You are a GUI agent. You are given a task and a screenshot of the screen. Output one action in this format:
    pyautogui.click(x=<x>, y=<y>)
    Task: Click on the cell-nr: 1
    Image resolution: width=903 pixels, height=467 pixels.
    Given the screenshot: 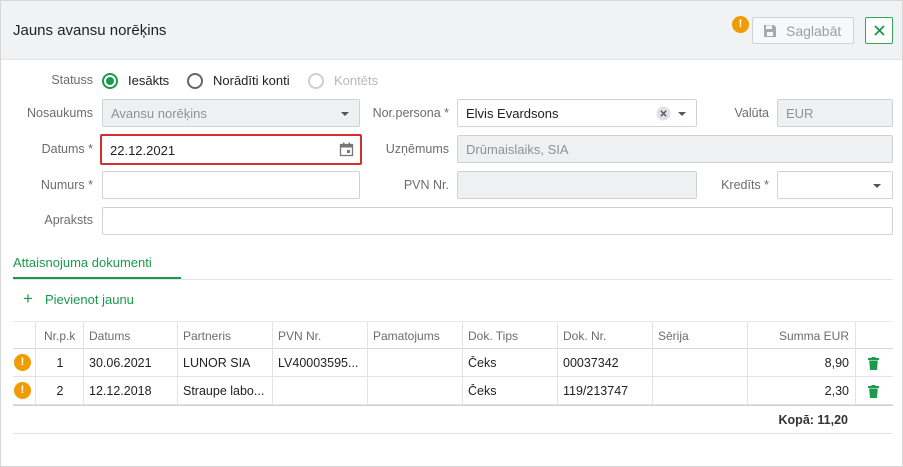 What is the action you would take?
    pyautogui.click(x=59, y=363)
    